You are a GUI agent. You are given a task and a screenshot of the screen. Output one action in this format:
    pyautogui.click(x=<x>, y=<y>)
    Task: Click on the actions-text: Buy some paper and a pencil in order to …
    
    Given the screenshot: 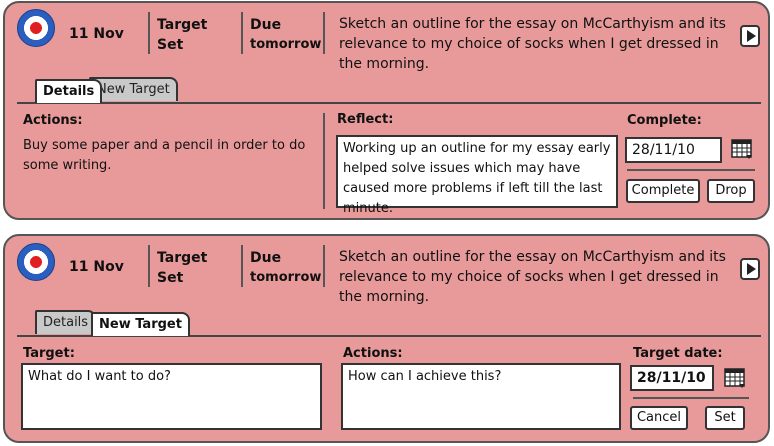 What is the action you would take?
    pyautogui.click(x=164, y=155)
    